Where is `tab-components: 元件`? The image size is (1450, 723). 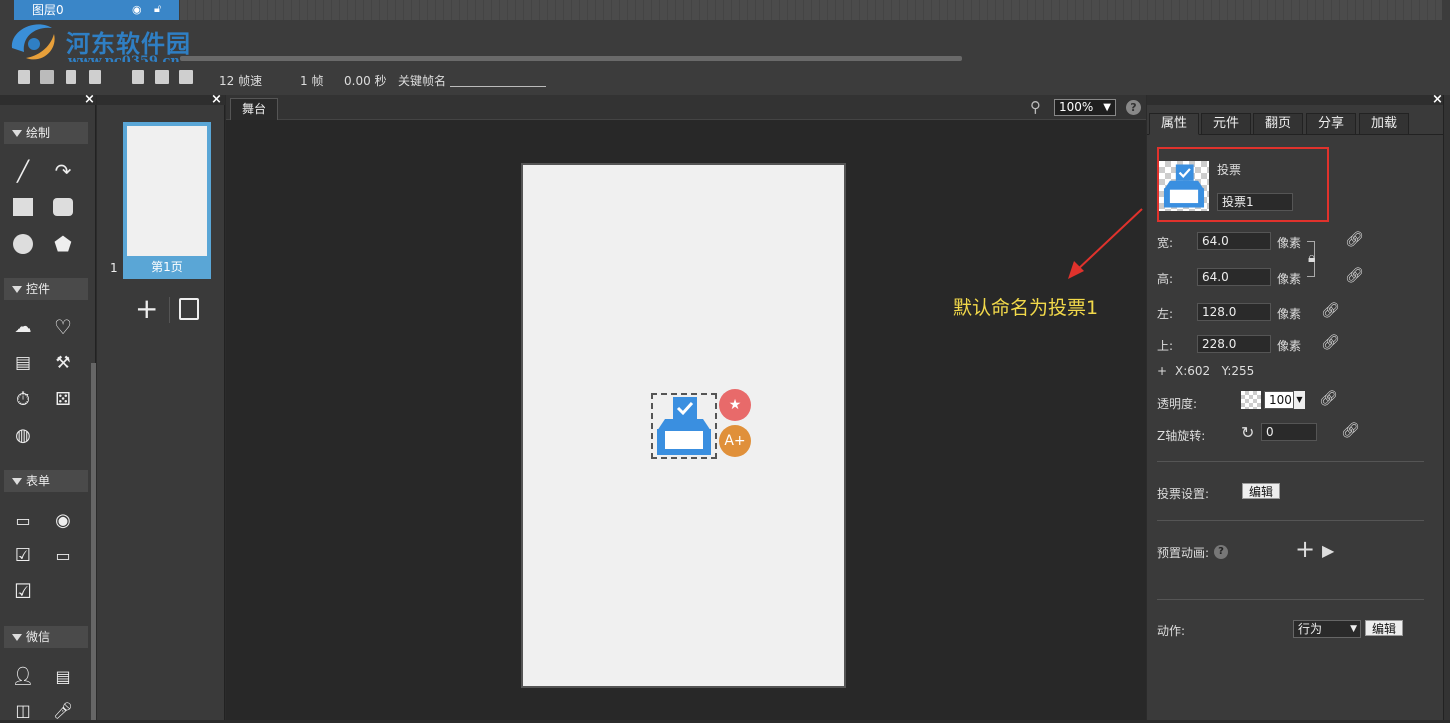
tab-components: 元件 is located at coordinates (1226, 124).